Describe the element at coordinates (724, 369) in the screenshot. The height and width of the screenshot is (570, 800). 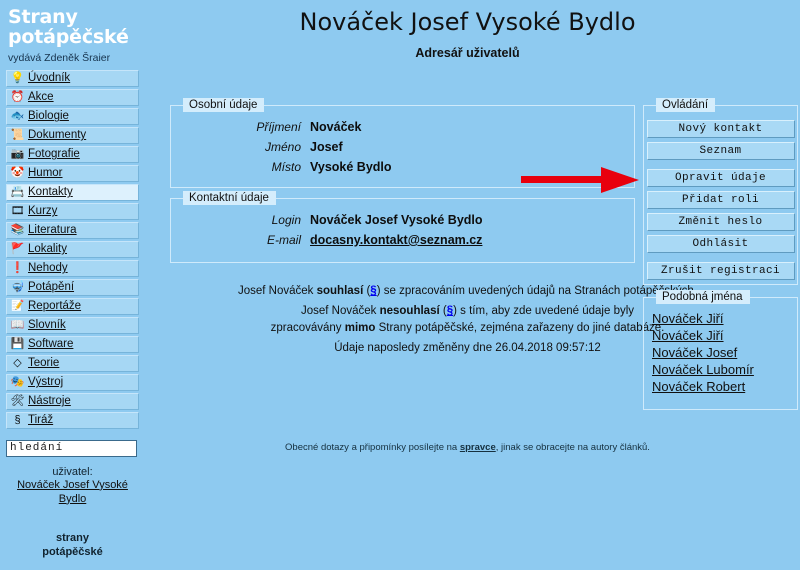
I see `similar-name-link: Nováček Lubomír` at that location.